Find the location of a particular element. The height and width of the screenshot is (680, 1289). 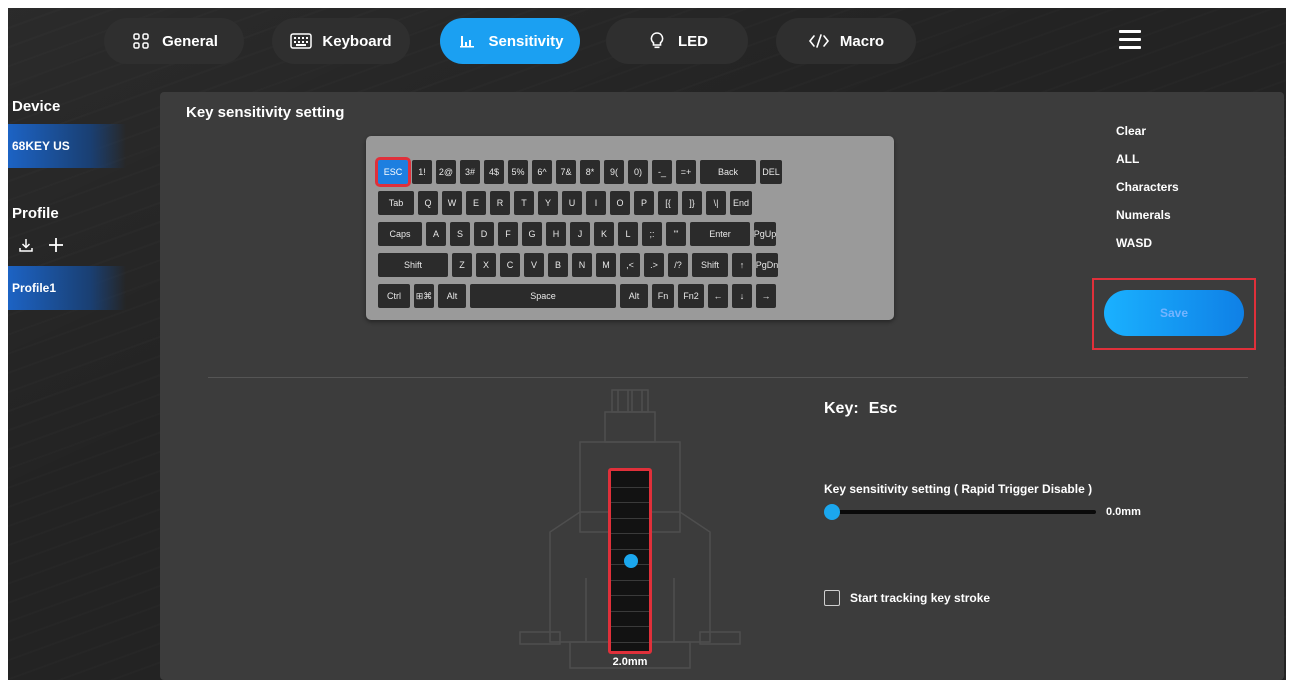

tab-keyboard: Keyboard is located at coordinates (341, 41).